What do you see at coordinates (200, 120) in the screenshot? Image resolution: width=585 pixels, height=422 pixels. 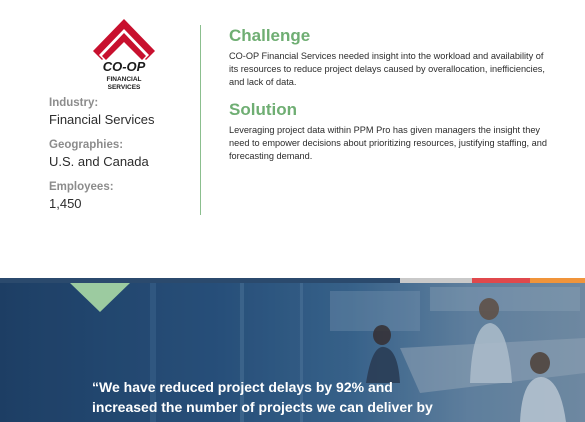 I see `column-divider` at bounding box center [200, 120].